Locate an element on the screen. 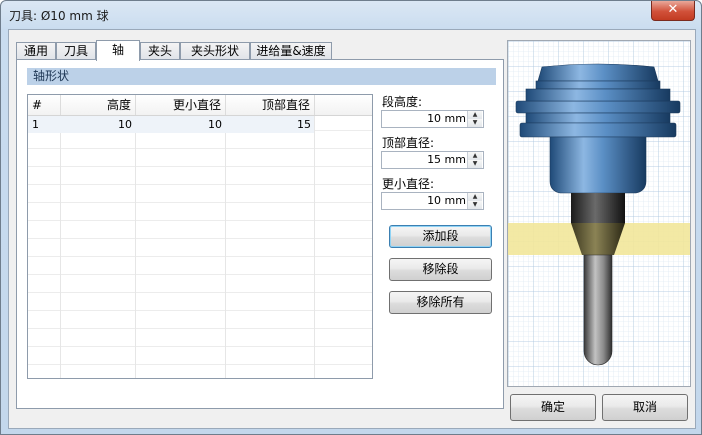  tab-feeds-speeds: 进给量&速度 is located at coordinates (291, 51).